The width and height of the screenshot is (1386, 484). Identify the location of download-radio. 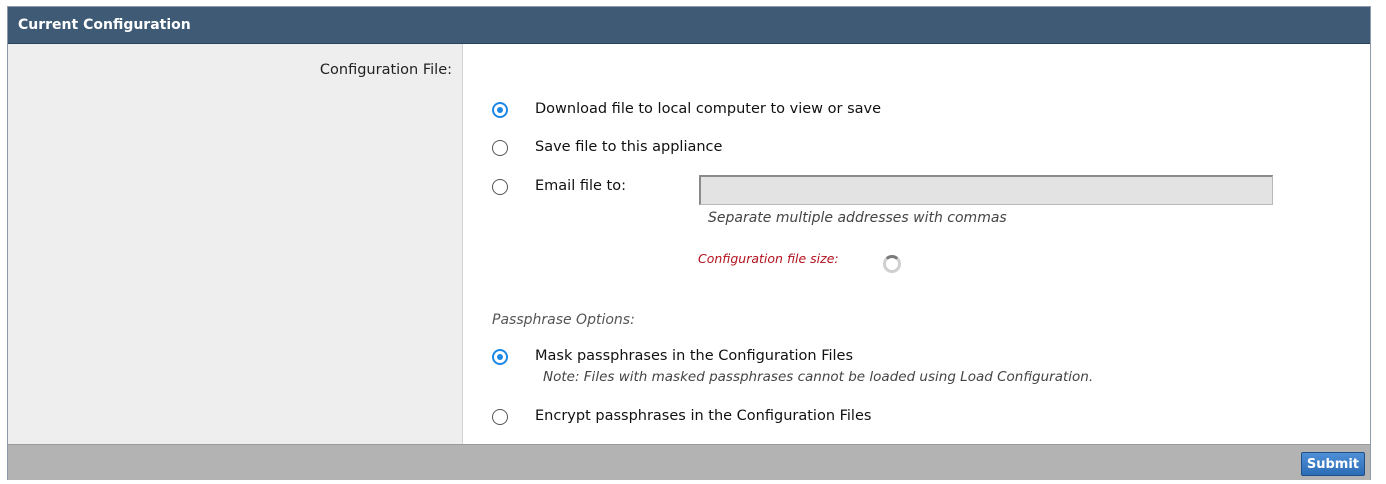
(500, 110).